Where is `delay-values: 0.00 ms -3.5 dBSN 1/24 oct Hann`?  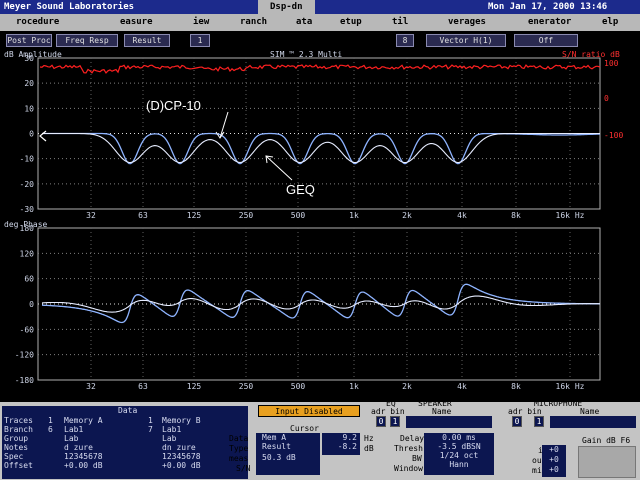 delay-values: 0.00 ms -3.5 dBSN 1/24 oct Hann is located at coordinates (459, 454).